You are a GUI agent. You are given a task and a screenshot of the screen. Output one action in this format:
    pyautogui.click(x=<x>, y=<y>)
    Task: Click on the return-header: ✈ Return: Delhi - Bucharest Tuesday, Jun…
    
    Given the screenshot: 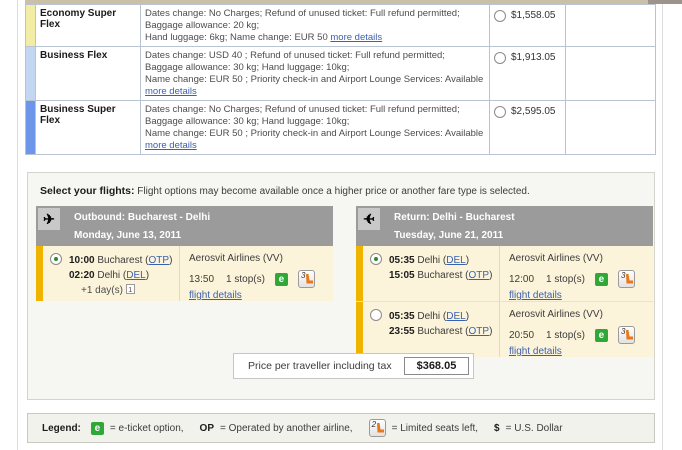 What is the action you would take?
    pyautogui.click(x=504, y=226)
    